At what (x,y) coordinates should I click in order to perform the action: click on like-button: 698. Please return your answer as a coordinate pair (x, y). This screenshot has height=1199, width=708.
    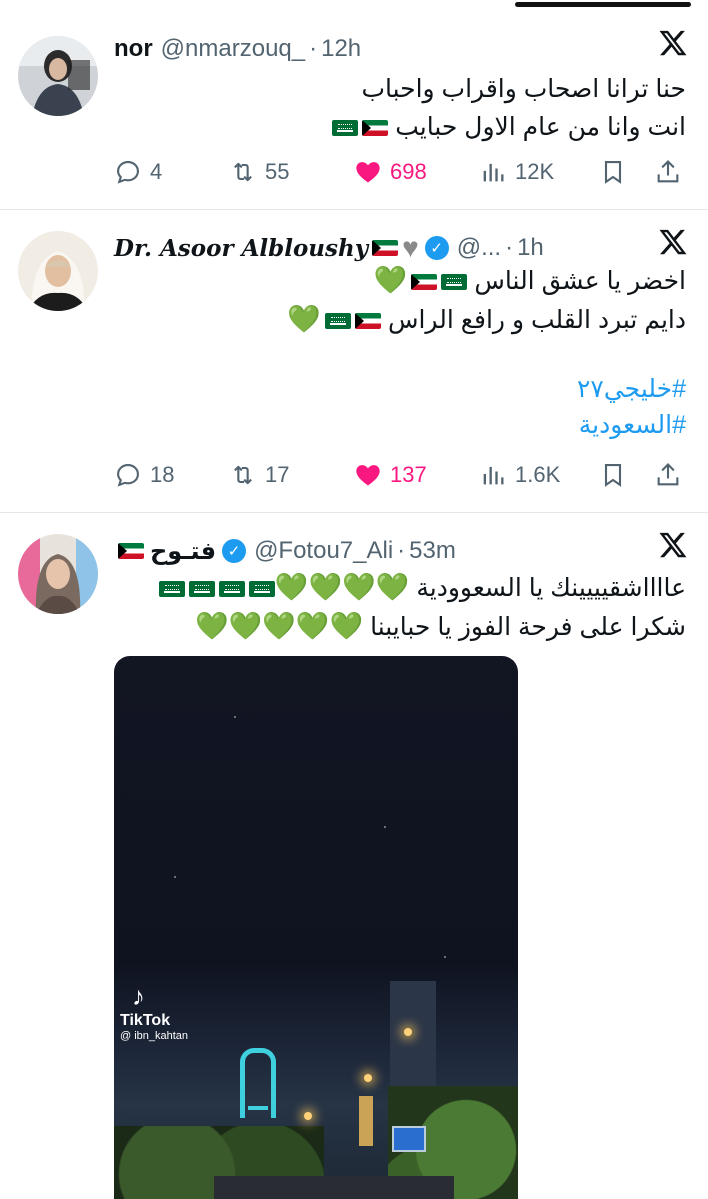
    Looking at the image, I should click on (416, 172).